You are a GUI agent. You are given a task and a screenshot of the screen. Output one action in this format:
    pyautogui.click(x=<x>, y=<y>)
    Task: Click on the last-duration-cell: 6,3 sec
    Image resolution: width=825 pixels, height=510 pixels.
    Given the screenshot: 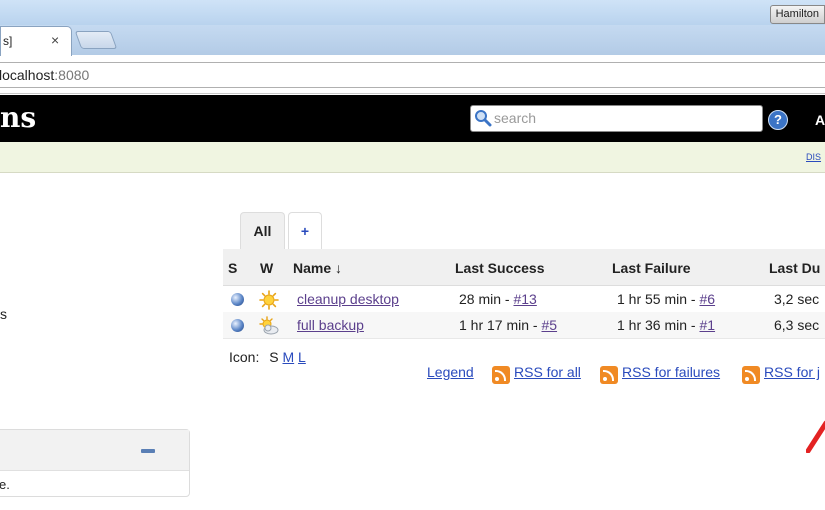 What is the action you would take?
    pyautogui.click(x=797, y=325)
    